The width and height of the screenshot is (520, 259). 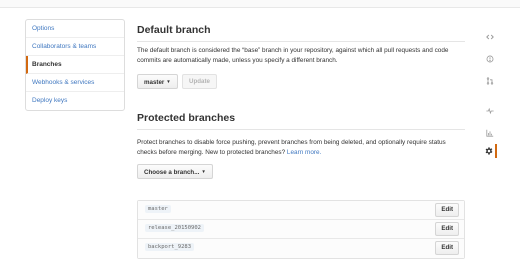 I want to click on choose-branch-button: Choose a branch... ▼, so click(x=175, y=171).